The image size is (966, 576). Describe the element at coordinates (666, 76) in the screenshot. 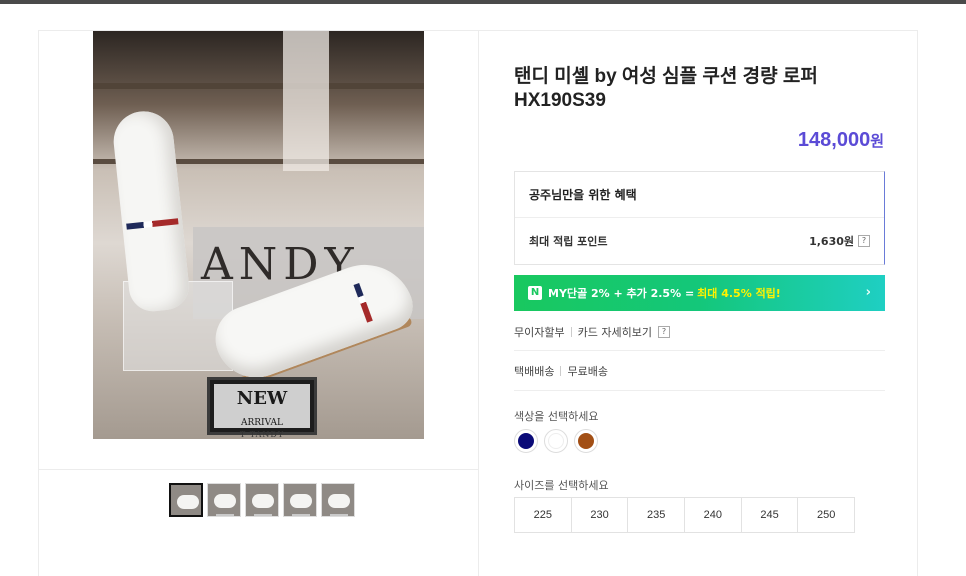

I see `product-title-line1: 탠디 미셸 by 여성 심플 쿠션 경량 로퍼` at that location.